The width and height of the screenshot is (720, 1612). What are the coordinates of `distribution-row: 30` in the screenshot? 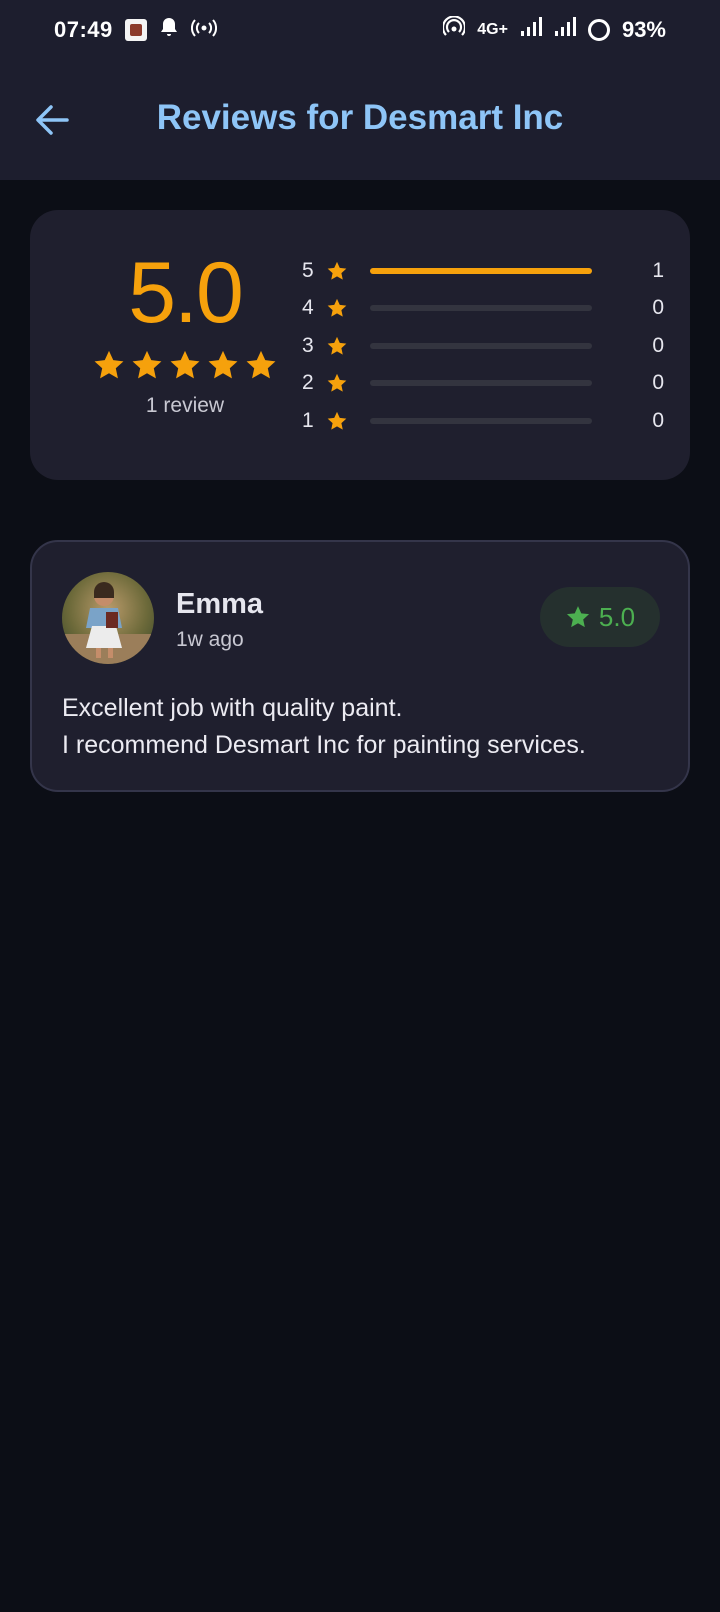 It's located at (487, 346).